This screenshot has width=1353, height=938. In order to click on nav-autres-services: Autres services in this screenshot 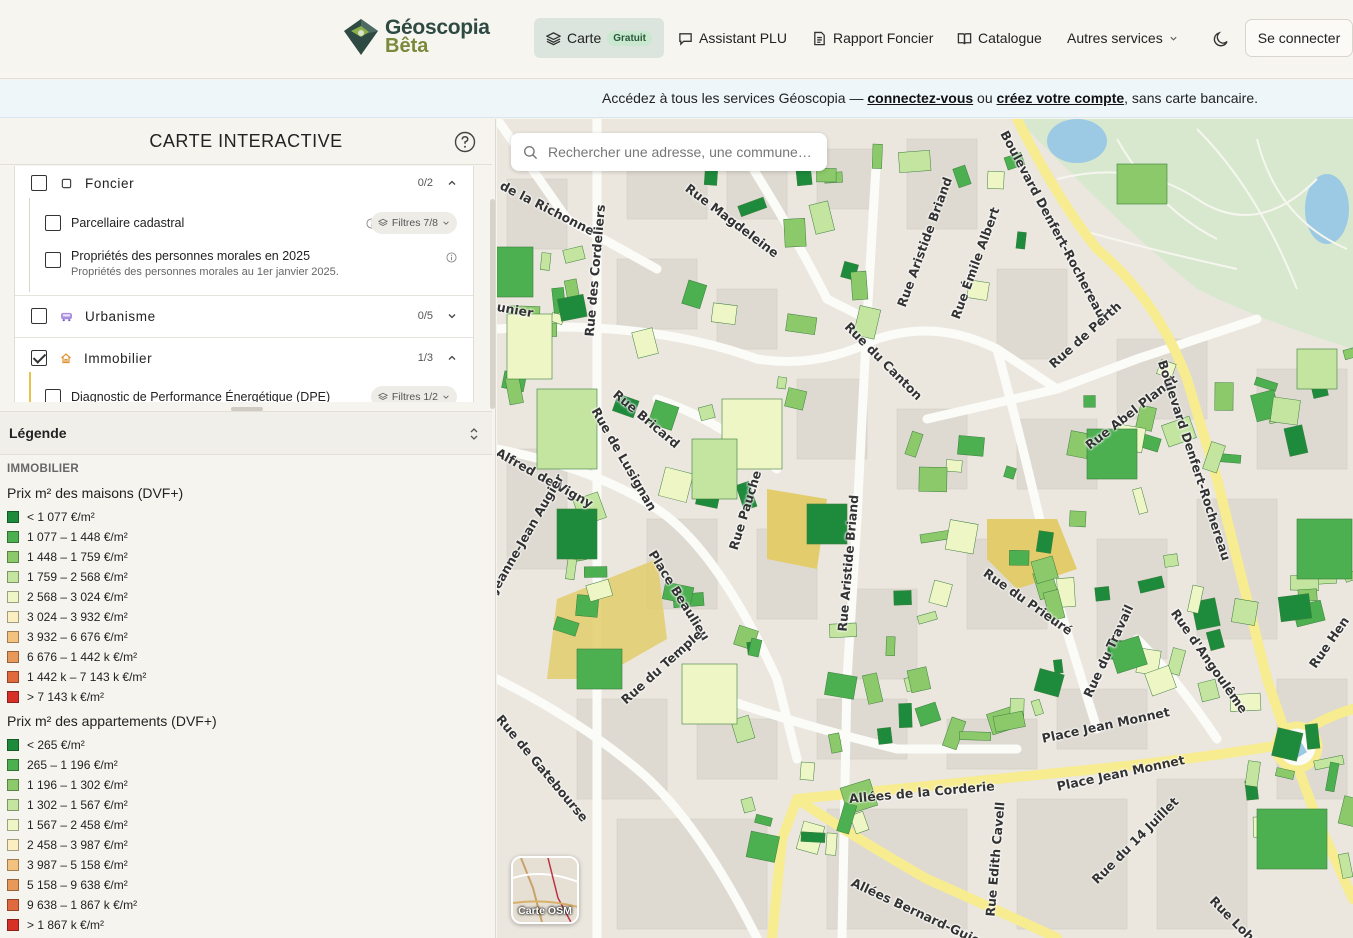, I will do `click(1122, 38)`.